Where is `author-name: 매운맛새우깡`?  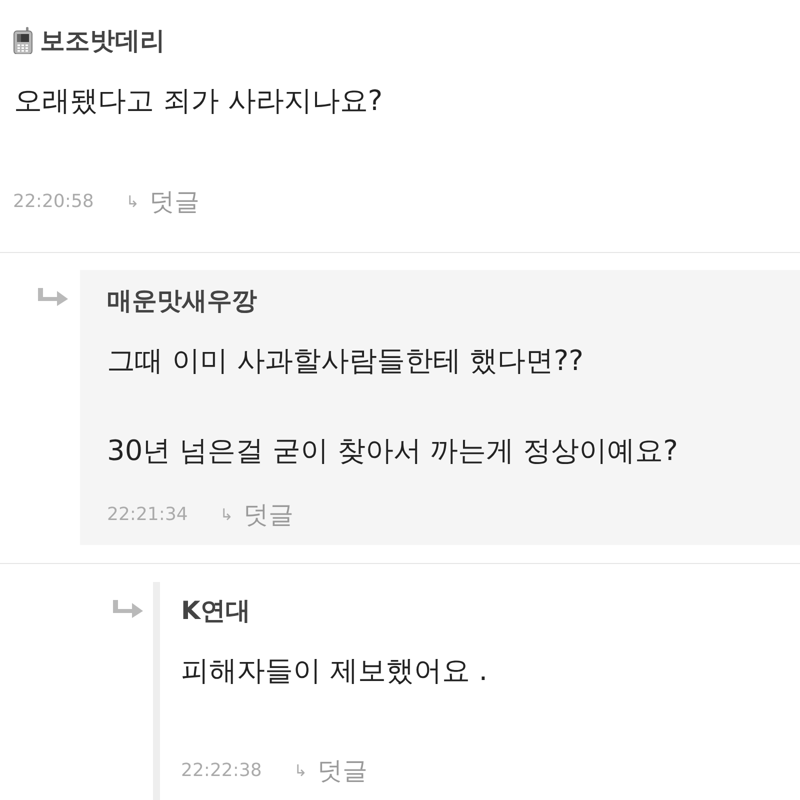
author-name: 매운맛새우깡 is located at coordinates (182, 300).